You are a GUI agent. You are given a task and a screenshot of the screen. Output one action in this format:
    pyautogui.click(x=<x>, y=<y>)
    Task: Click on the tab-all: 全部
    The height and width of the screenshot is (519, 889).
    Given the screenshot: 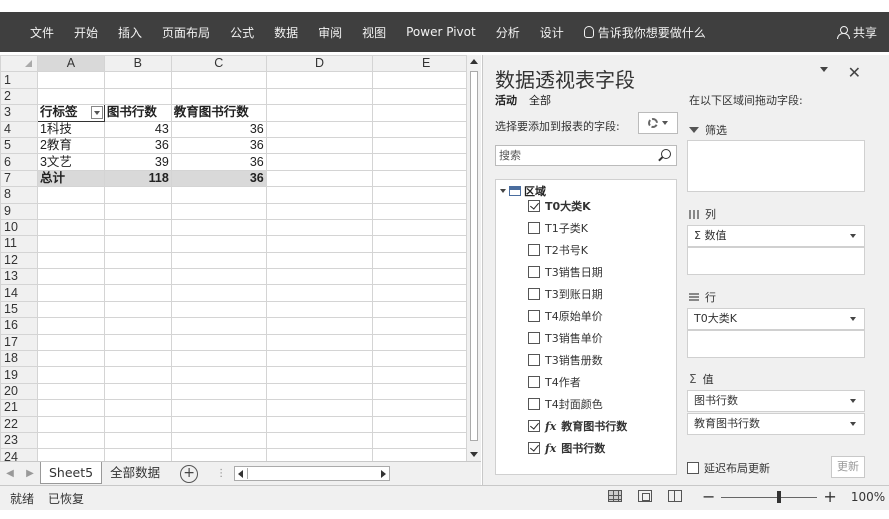 What is the action you would take?
    pyautogui.click(x=540, y=100)
    